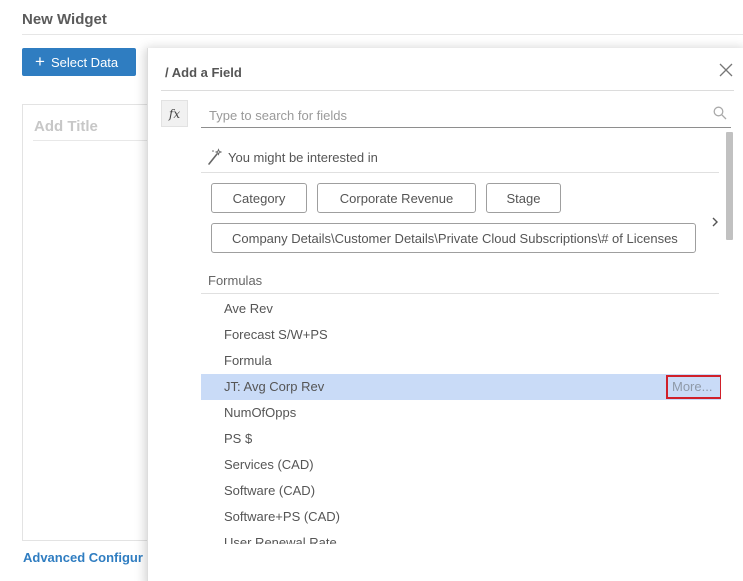  I want to click on add-title-field: Add Title, so click(66, 126).